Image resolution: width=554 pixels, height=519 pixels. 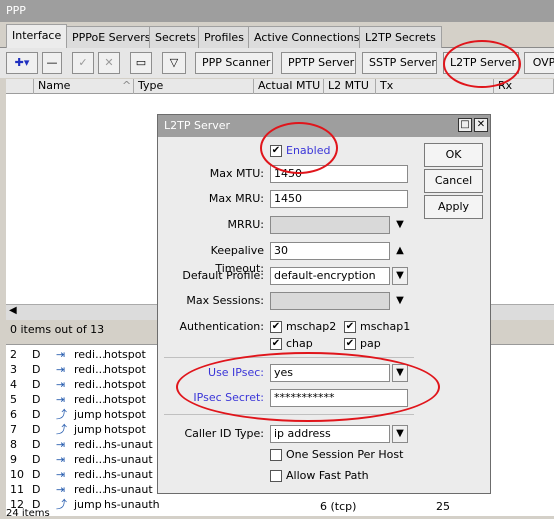 What do you see at coordinates (435, 86) in the screenshot?
I see `col-tx: Tx` at bounding box center [435, 86].